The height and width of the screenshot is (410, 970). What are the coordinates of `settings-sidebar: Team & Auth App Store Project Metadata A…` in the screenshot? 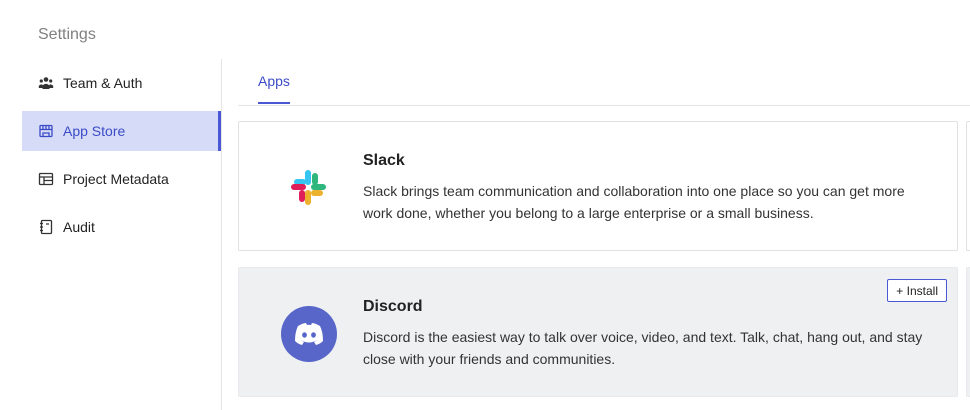 It's located at (121, 159).